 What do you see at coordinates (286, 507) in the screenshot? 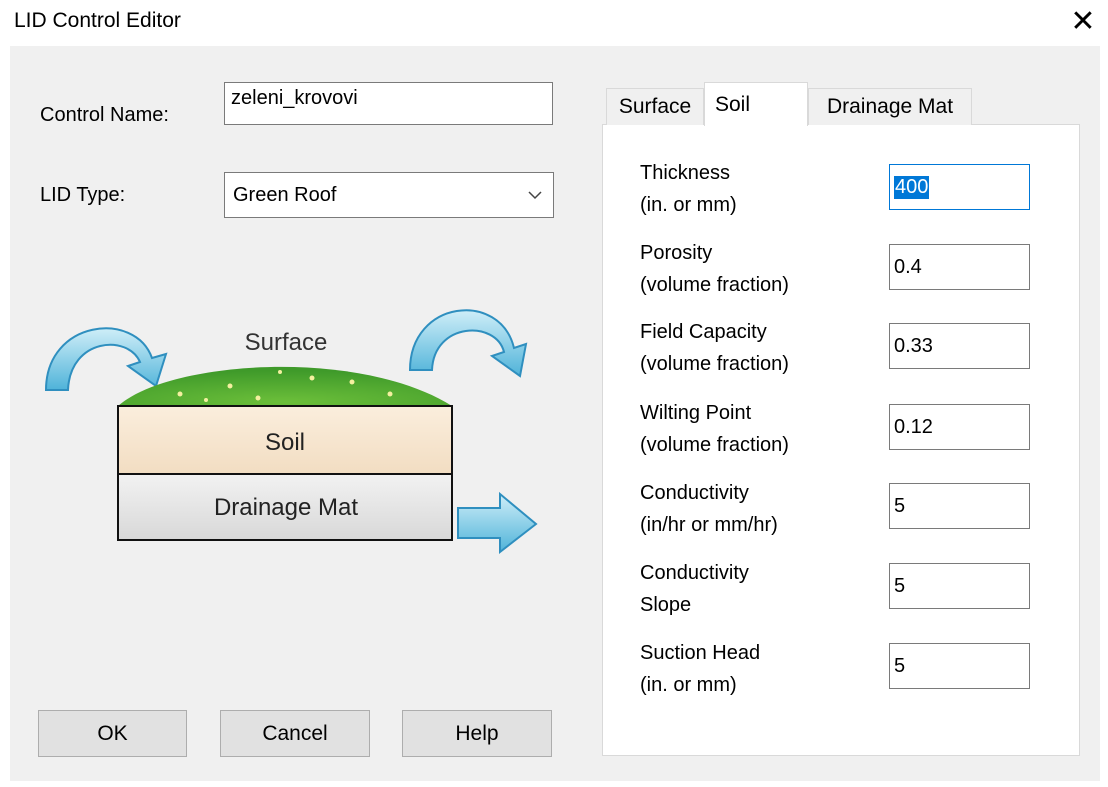
I see `drainage-mat-diagram-label: Drainage Mat` at bounding box center [286, 507].